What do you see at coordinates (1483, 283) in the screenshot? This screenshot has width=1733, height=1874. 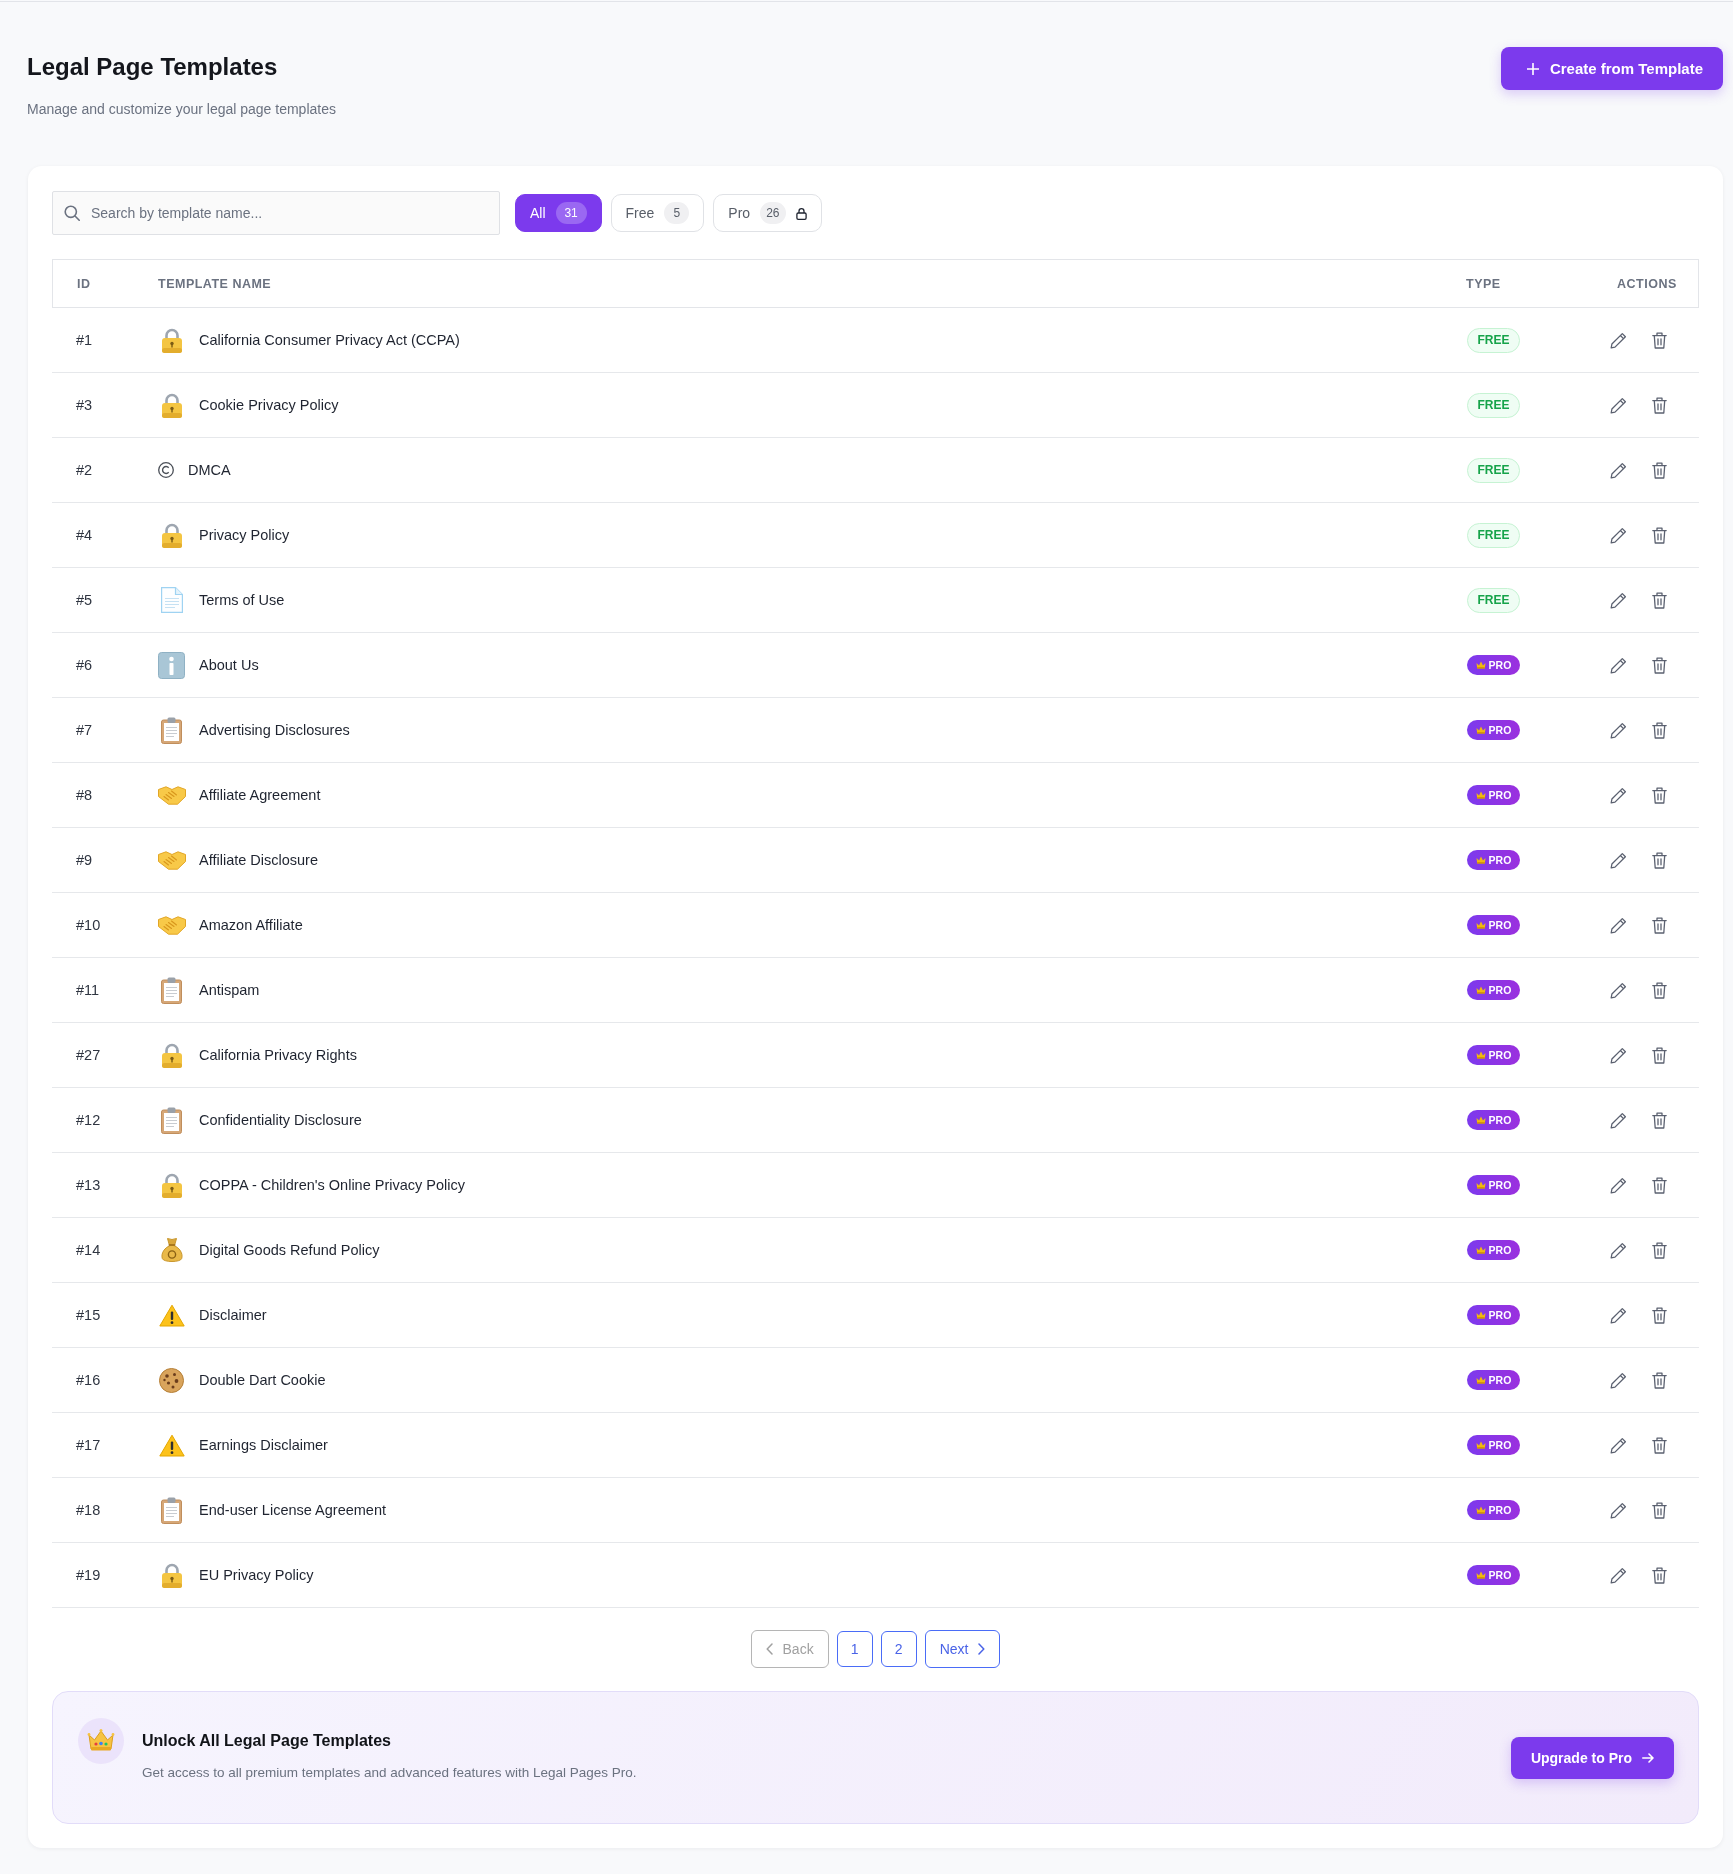 I see `column-header: TYPE` at bounding box center [1483, 283].